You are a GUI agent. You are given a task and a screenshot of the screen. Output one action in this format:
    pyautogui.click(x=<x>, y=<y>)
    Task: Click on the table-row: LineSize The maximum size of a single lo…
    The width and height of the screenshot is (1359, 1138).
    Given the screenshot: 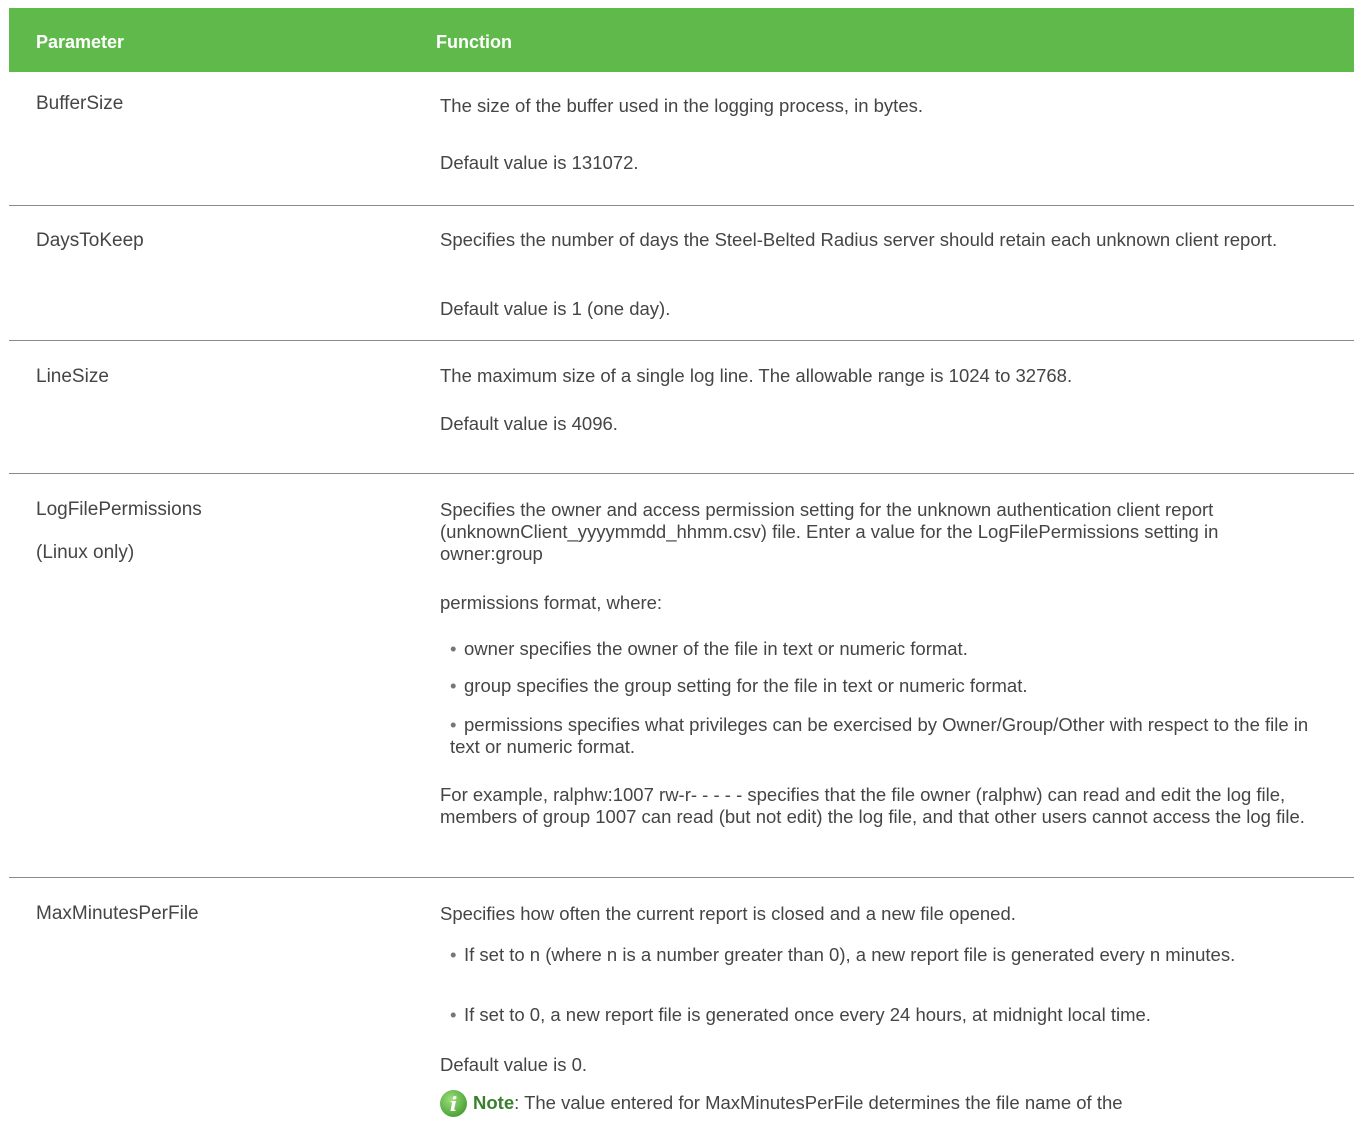 What is the action you would take?
    pyautogui.click(x=681, y=407)
    